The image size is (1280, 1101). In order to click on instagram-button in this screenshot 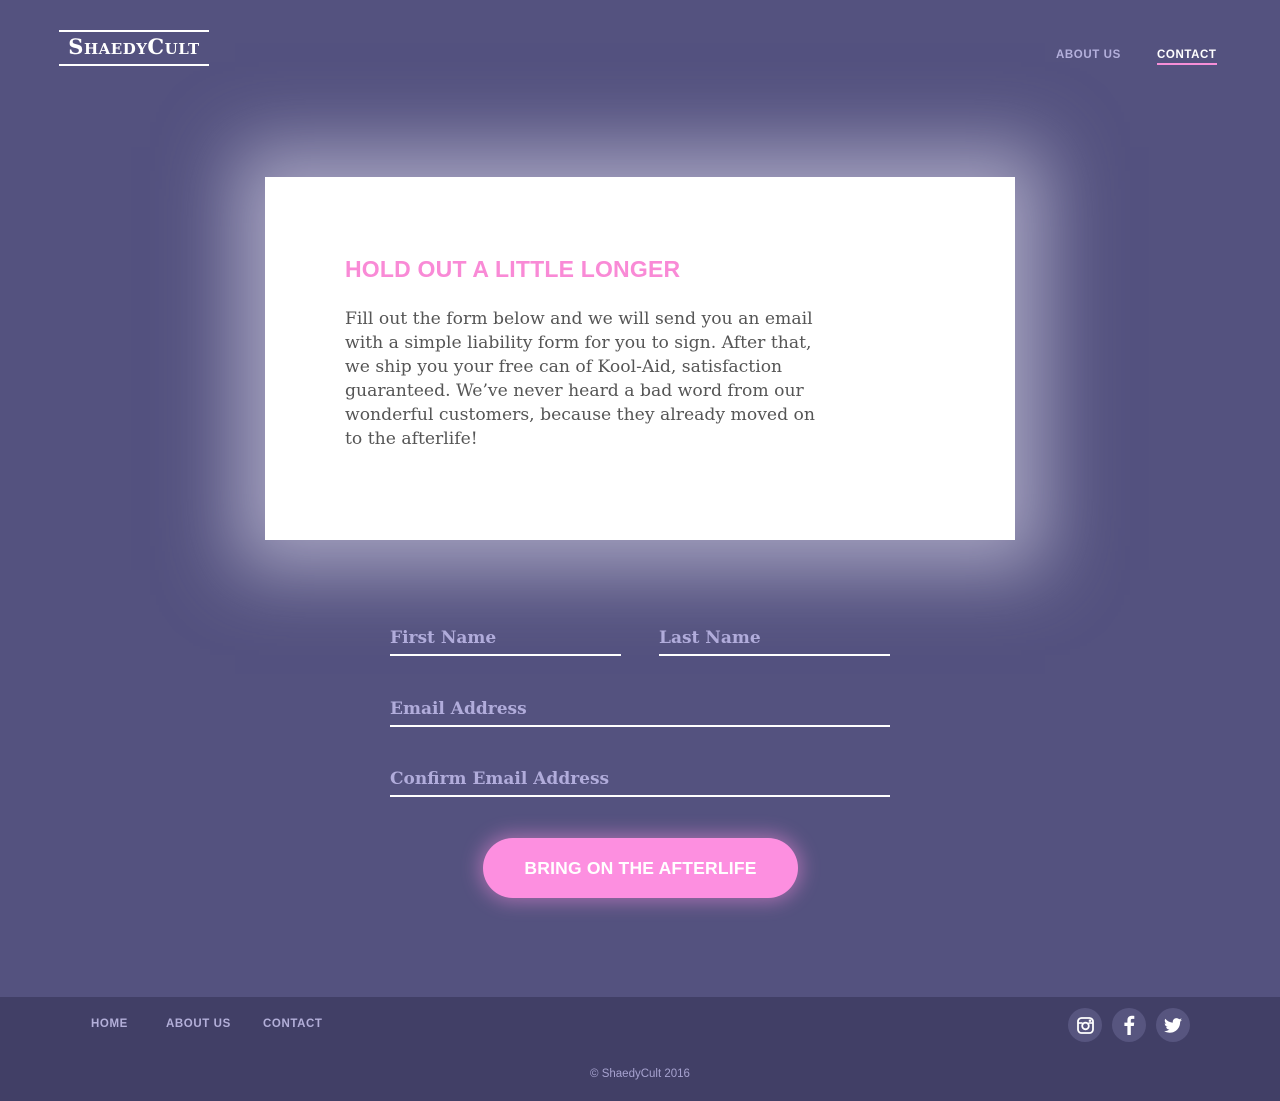, I will do `click(1085, 1025)`.